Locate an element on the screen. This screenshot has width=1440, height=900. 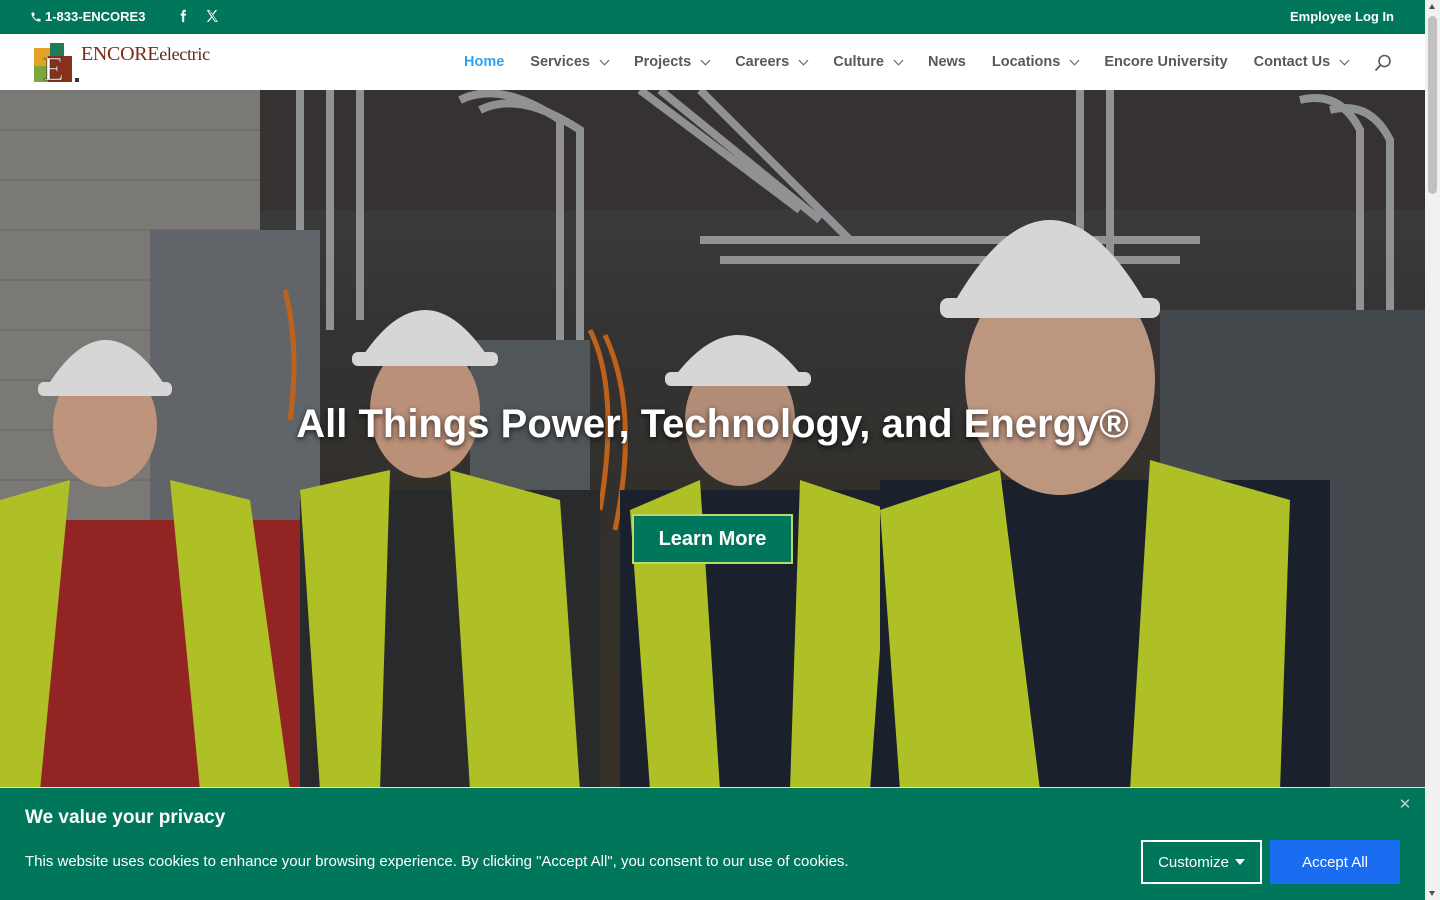
logo-mark-icon: E is located at coordinates (56, 63).